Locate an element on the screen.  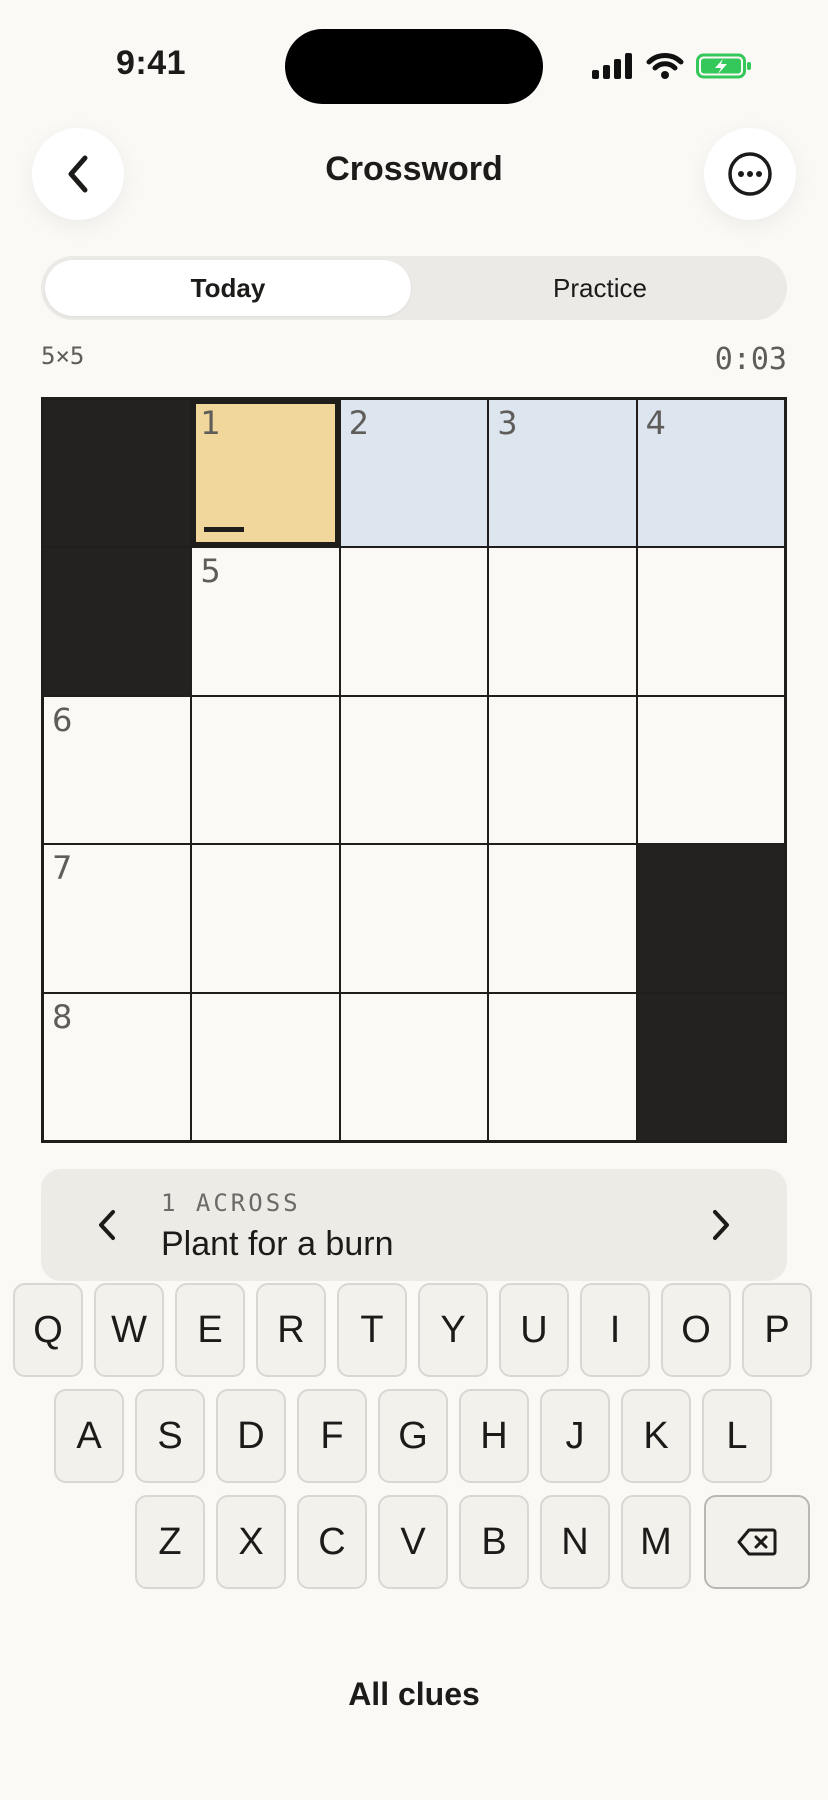
clue-number: 3 is located at coordinates (507, 423).